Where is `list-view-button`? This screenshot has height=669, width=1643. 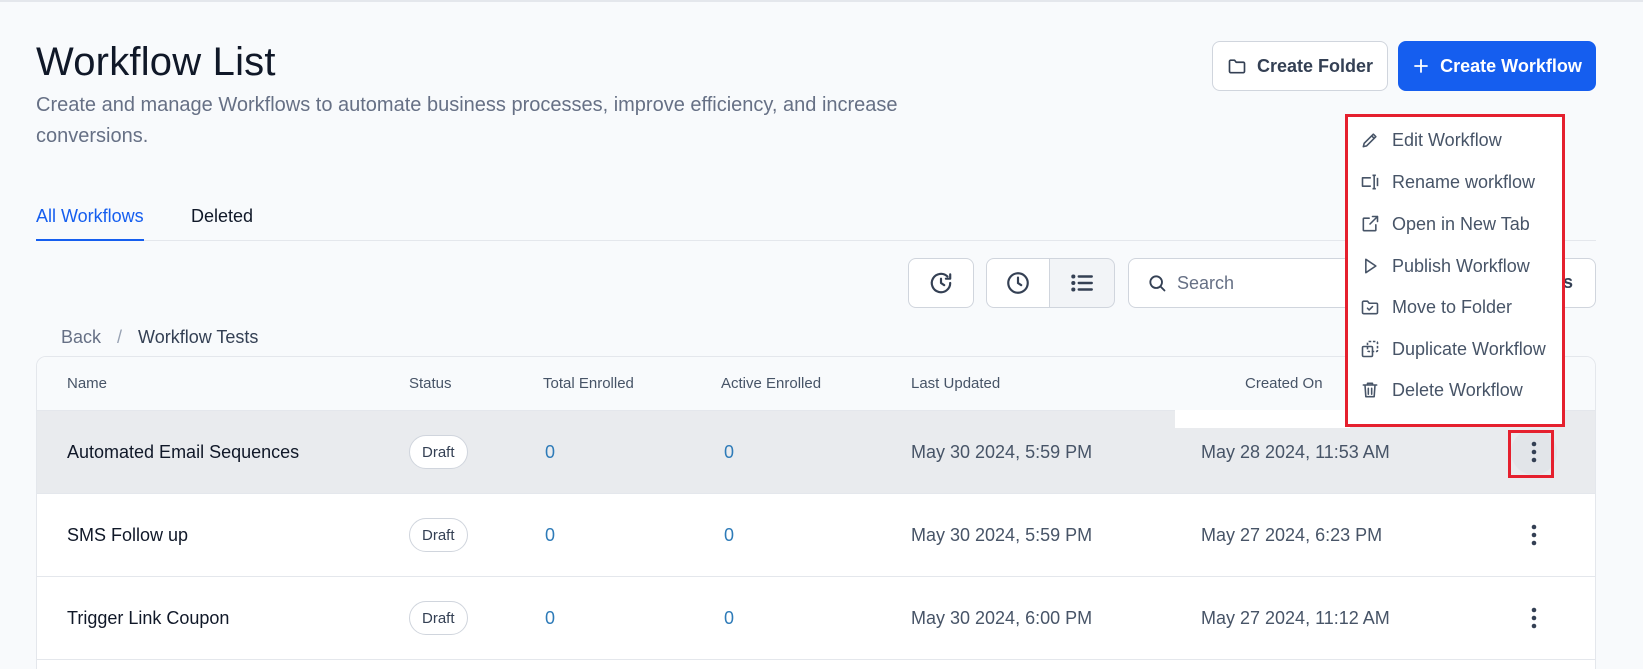
list-view-button is located at coordinates (1082, 283).